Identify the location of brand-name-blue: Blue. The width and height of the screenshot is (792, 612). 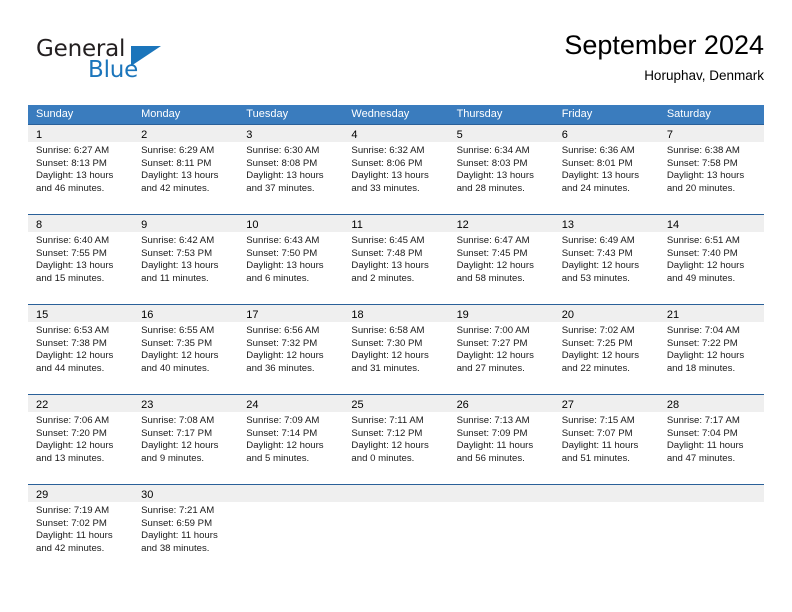
(113, 70).